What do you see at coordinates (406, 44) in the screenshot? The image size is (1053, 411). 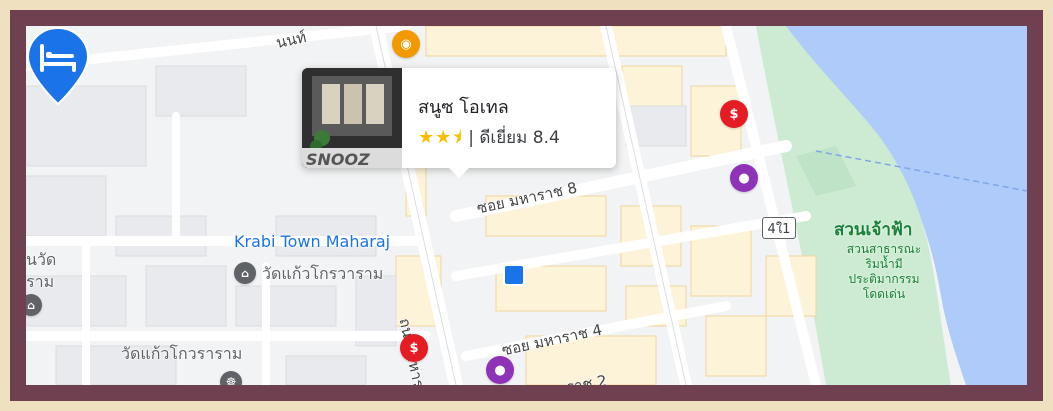 I see `camera-icon: ◉` at bounding box center [406, 44].